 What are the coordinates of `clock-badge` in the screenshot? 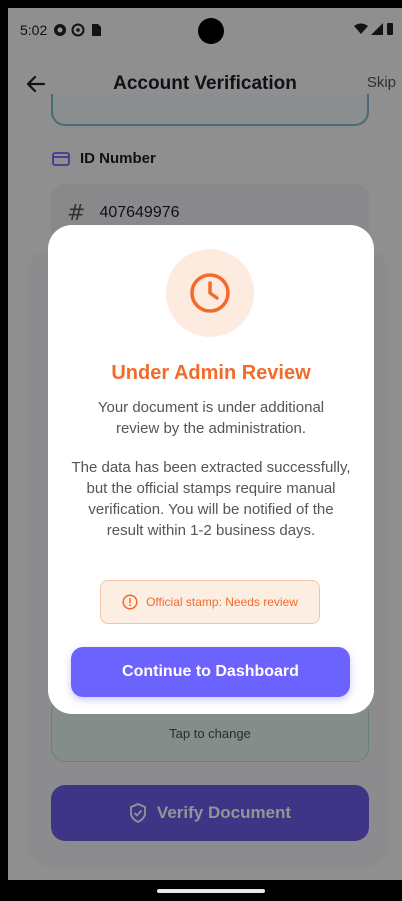 It's located at (210, 293).